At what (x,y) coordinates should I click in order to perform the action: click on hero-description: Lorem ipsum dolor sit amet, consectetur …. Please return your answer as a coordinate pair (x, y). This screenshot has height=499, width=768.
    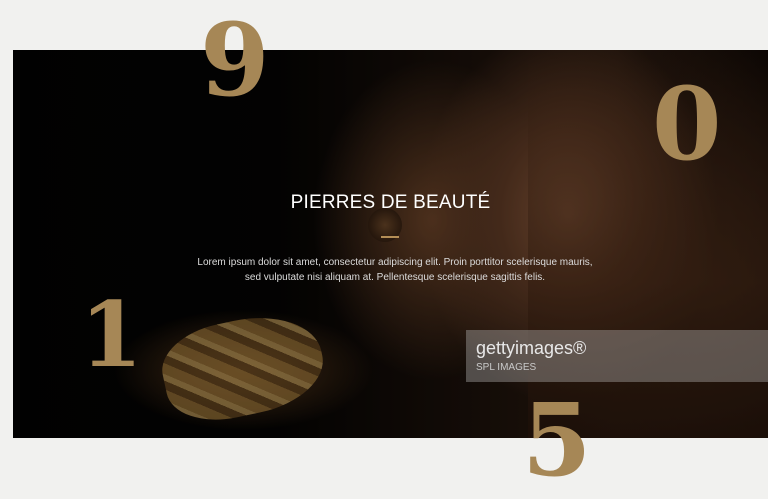
    Looking at the image, I should click on (395, 270).